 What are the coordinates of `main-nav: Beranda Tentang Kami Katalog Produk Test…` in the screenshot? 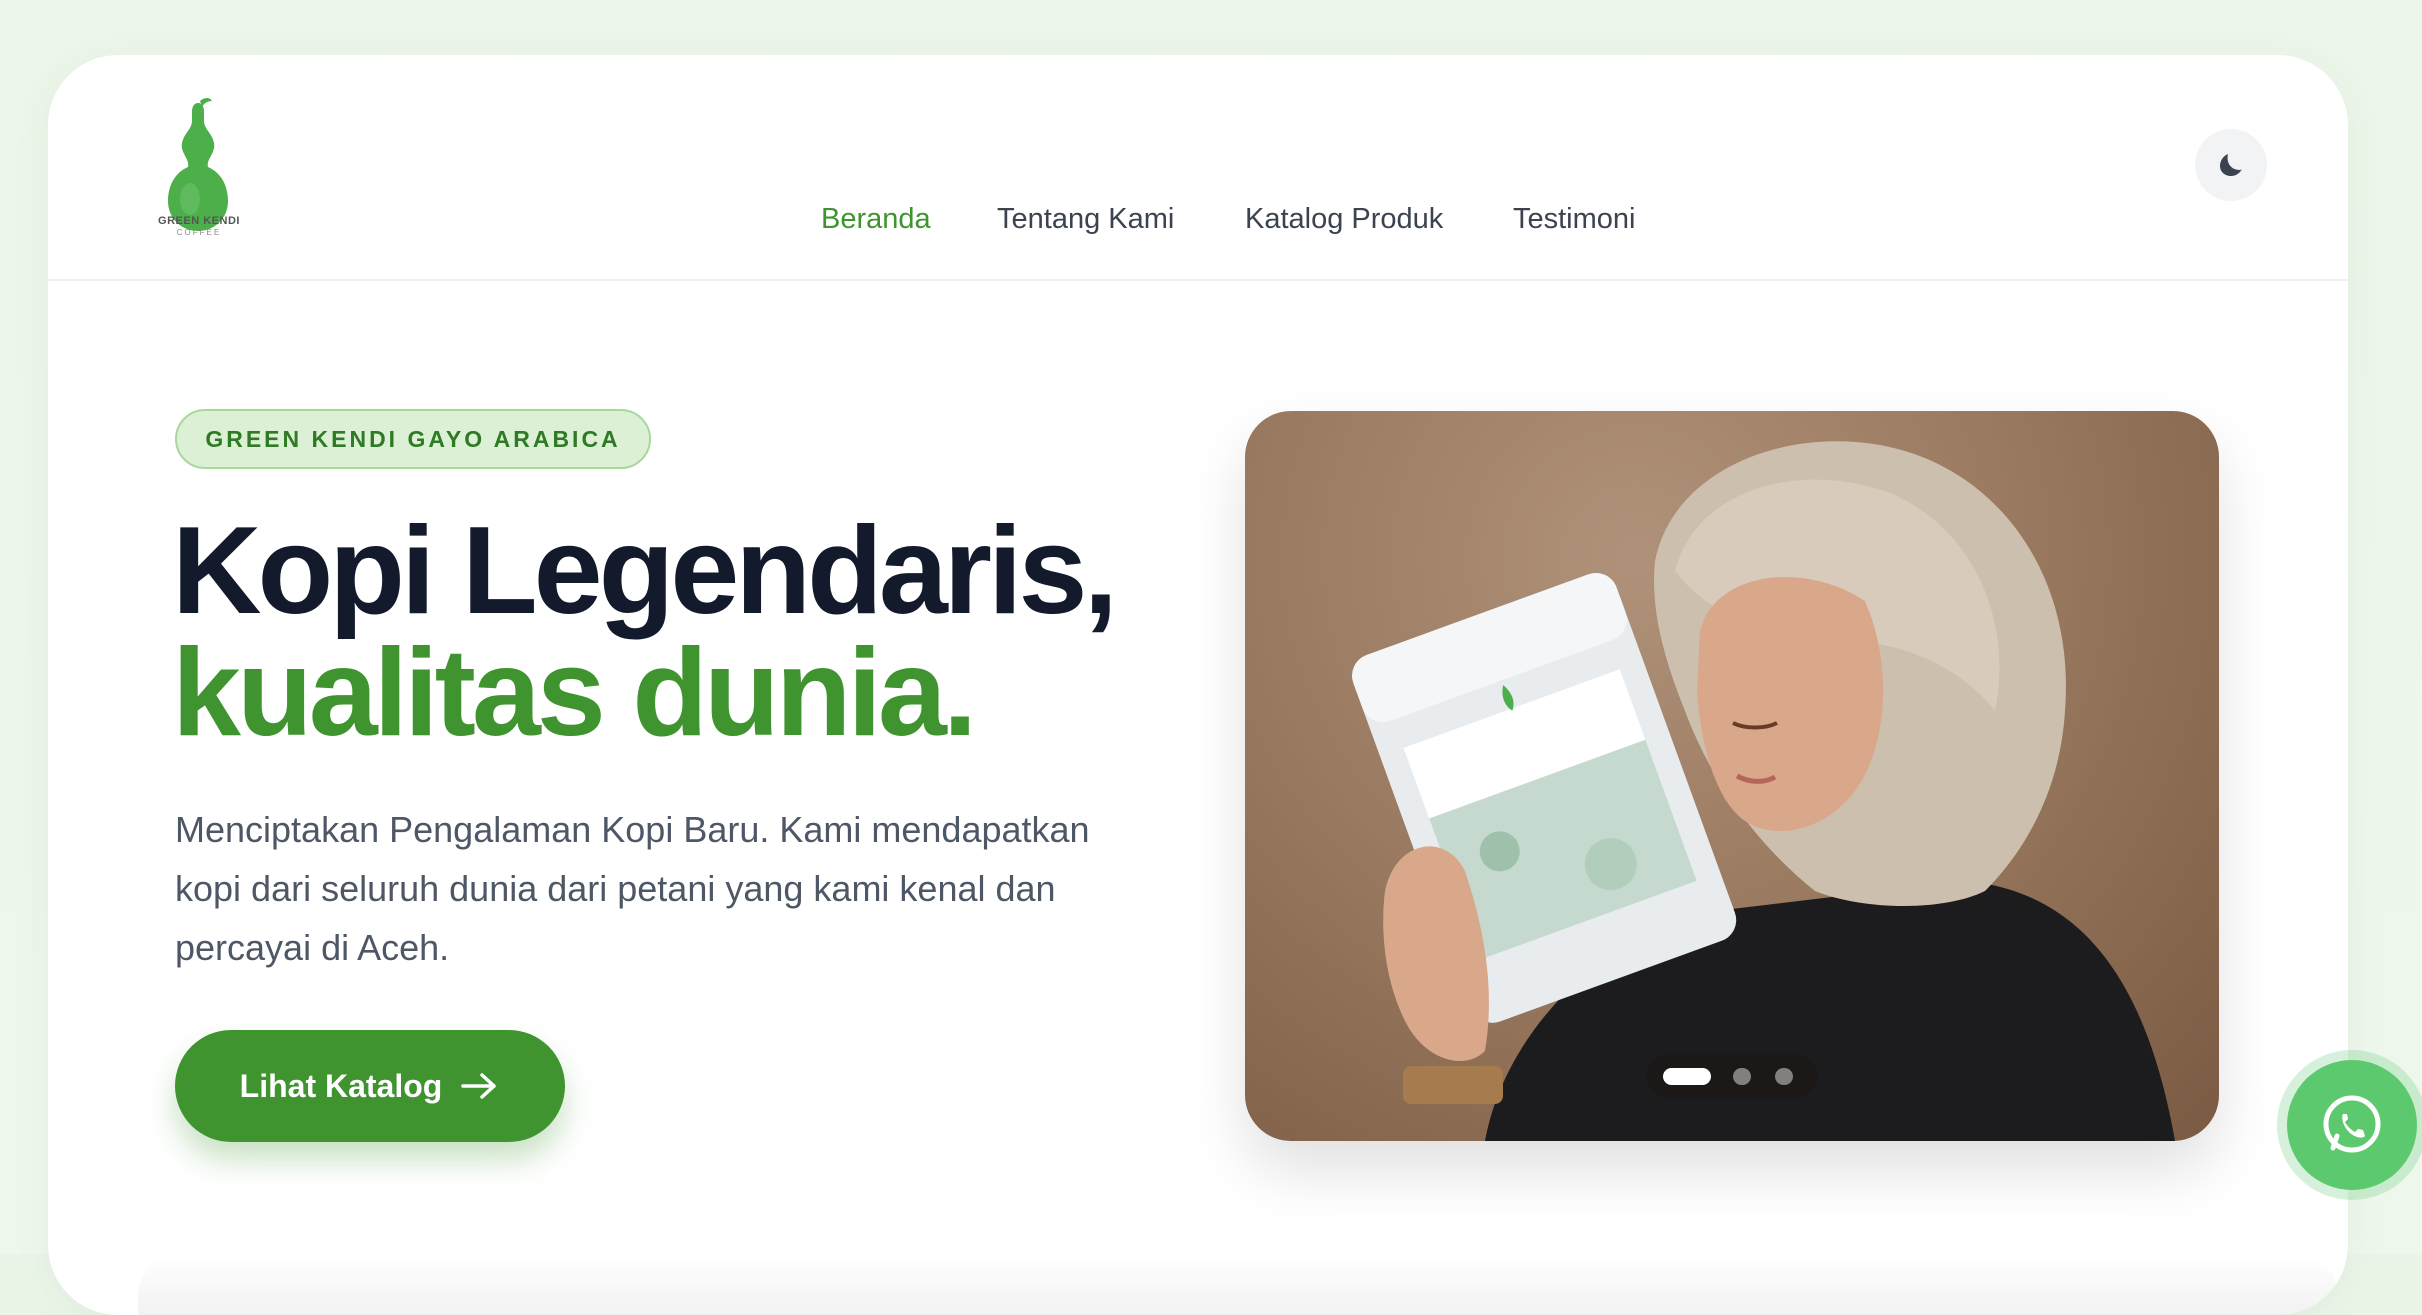 It's located at (1198, 223).